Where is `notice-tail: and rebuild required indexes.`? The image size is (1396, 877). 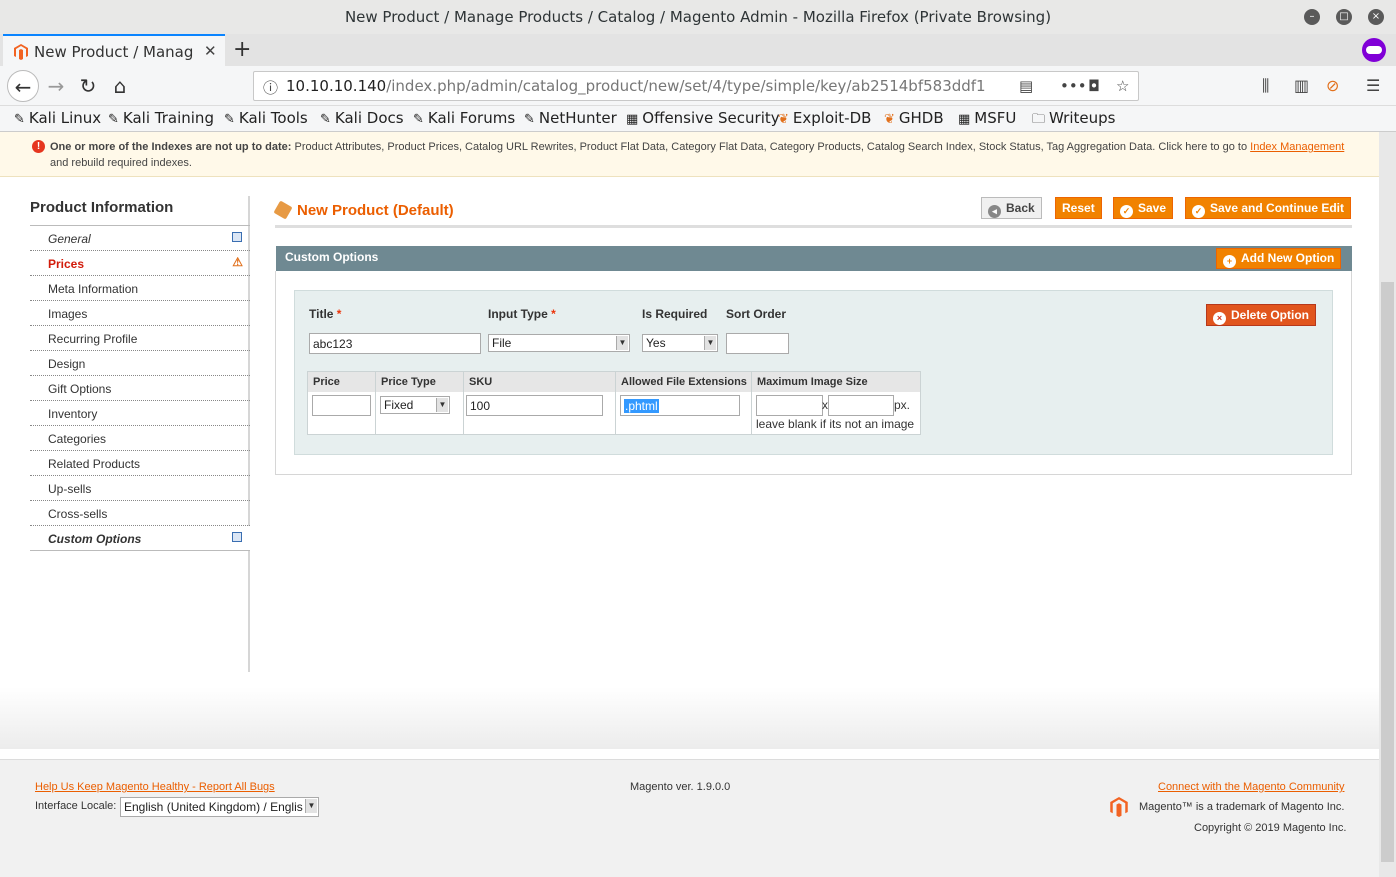
notice-tail: and rebuild required indexes. is located at coordinates (121, 163).